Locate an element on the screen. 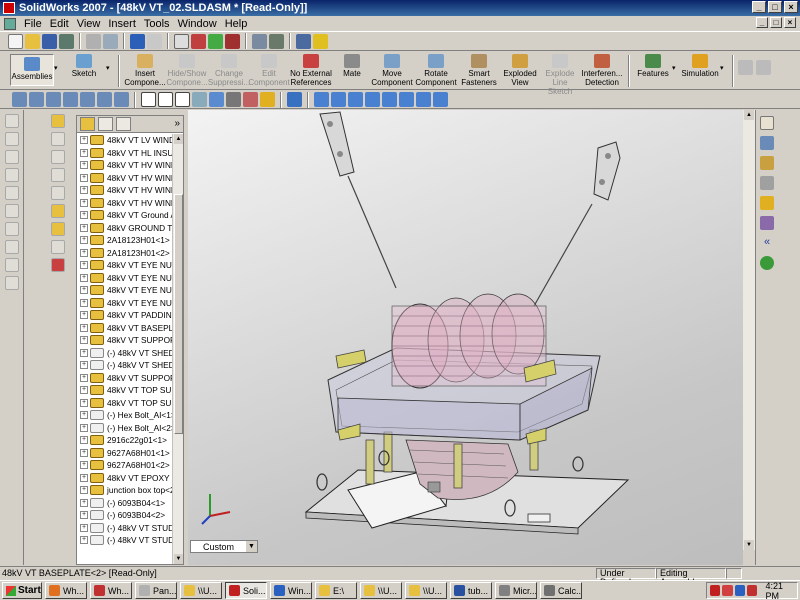  wireframe-icon is located at coordinates (148, 99).